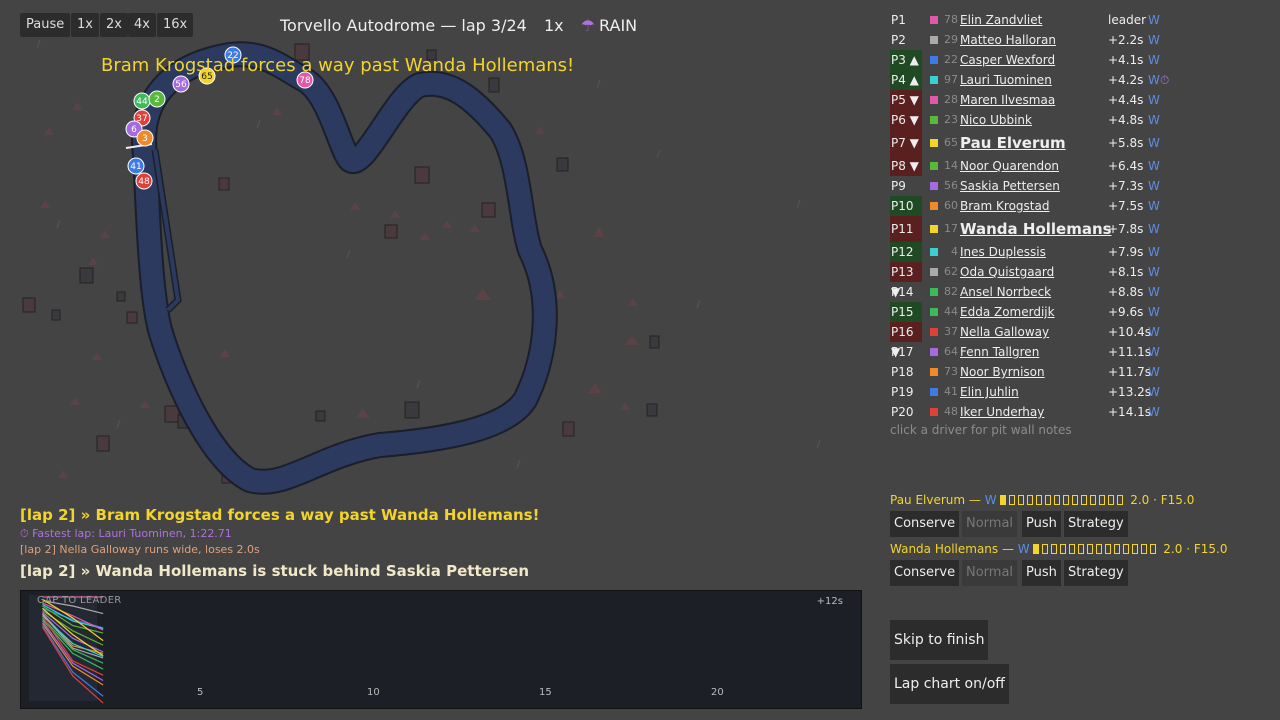 The image size is (1280, 720). I want to click on umbrella-icon: ☂, so click(588, 25).